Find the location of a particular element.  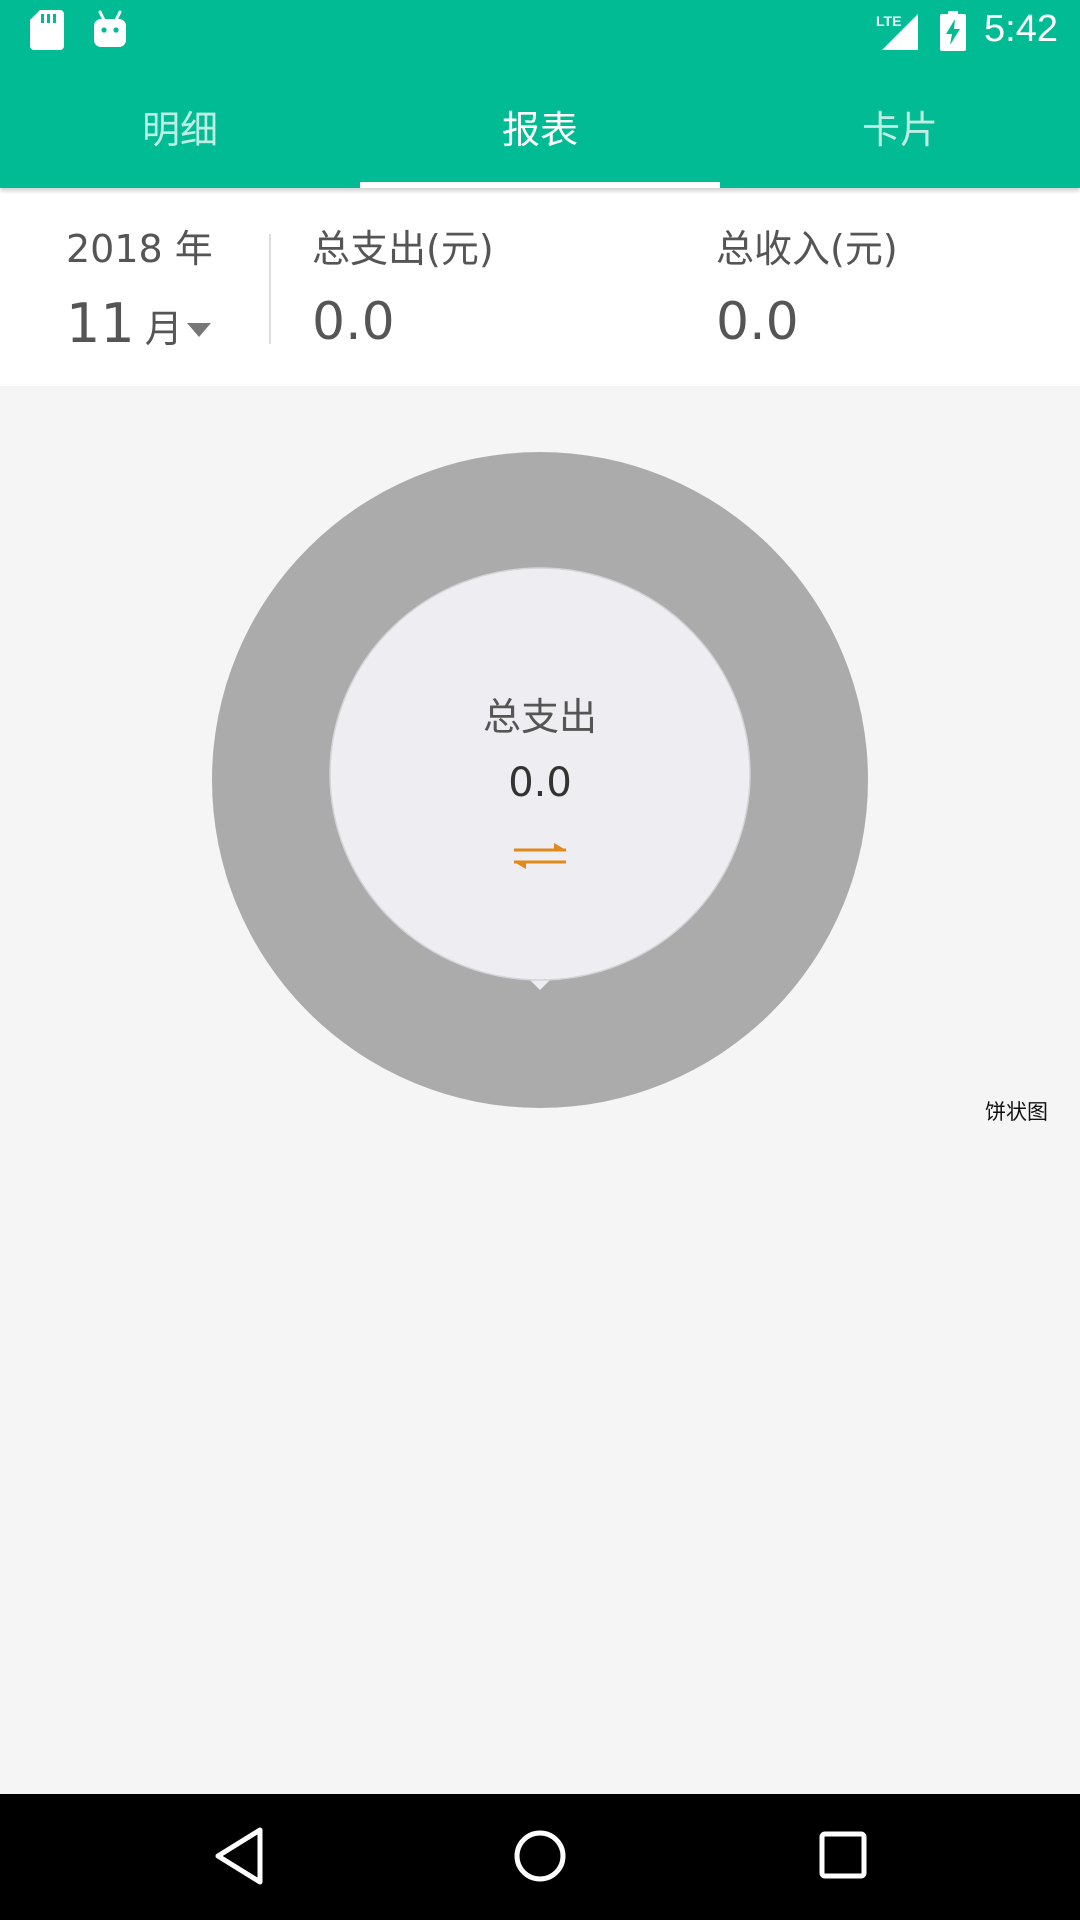

tab-reports: 报表 is located at coordinates (540, 126).